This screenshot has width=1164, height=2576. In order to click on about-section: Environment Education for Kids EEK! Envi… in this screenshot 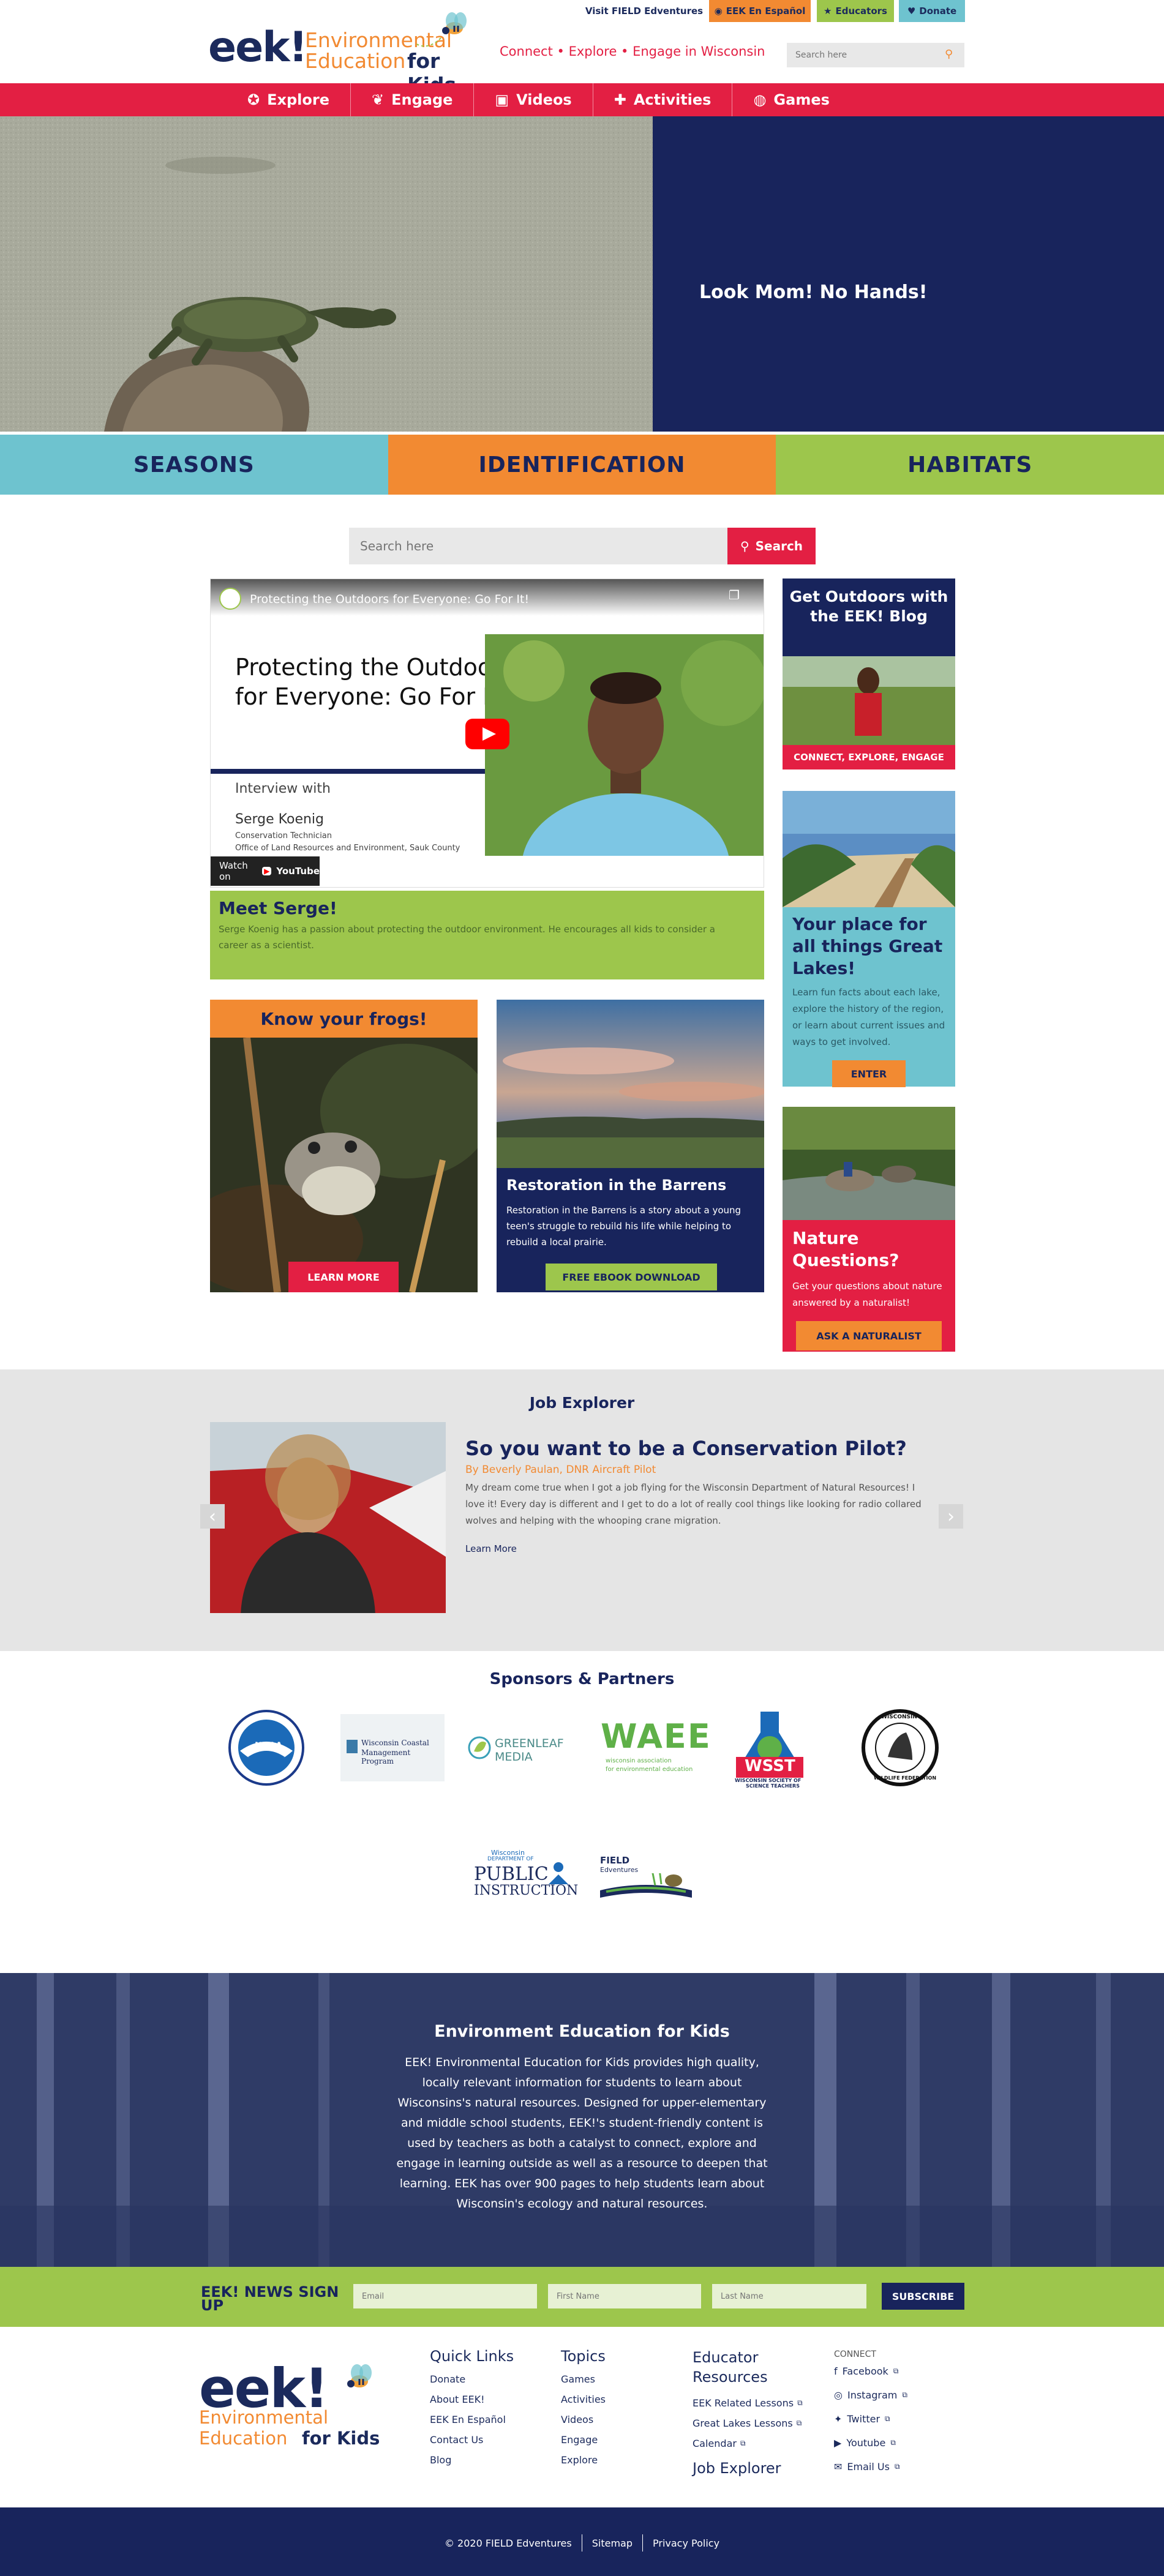, I will do `click(582, 2120)`.